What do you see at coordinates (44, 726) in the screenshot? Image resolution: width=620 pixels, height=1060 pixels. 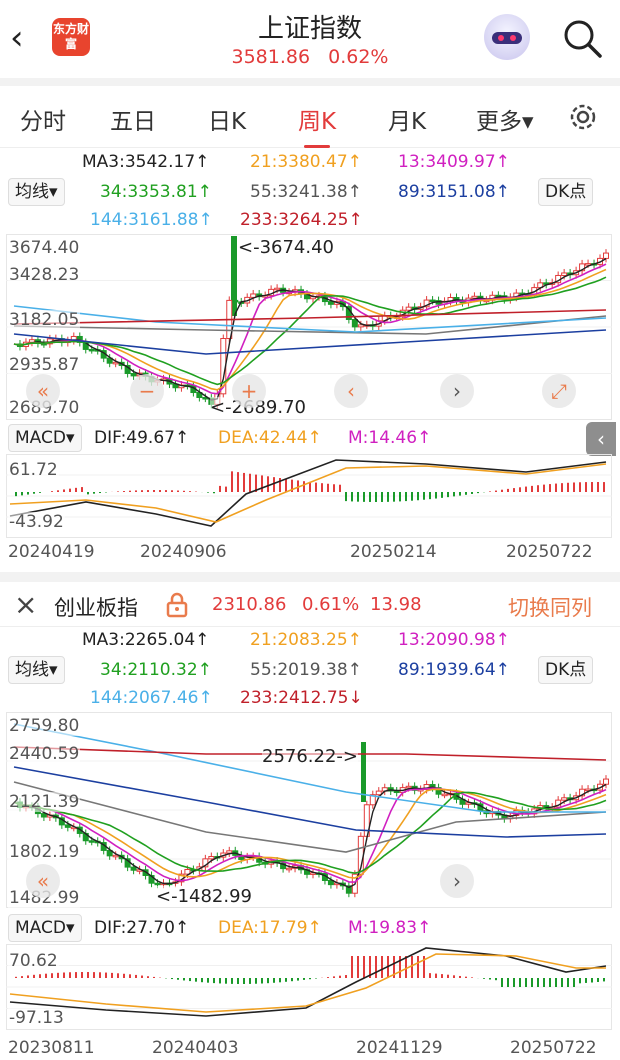 I see `y-axis-label: 2759.80` at bounding box center [44, 726].